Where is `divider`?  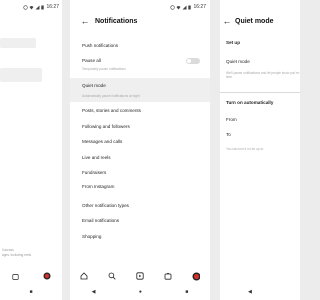 divider is located at coordinates (260, 92).